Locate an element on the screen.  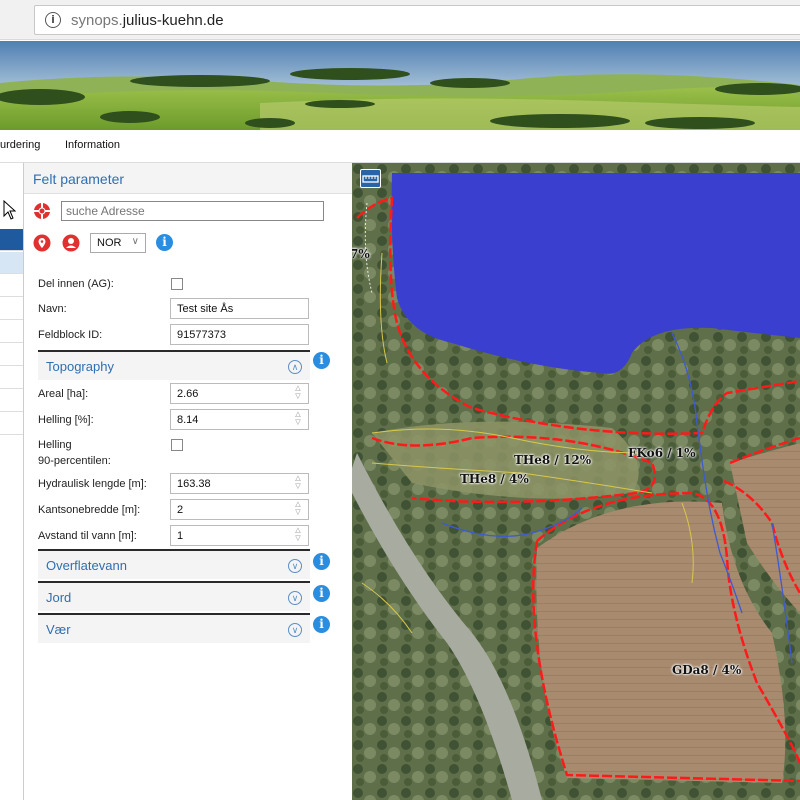
feldblock-value: 91577373 is located at coordinates (201, 335).